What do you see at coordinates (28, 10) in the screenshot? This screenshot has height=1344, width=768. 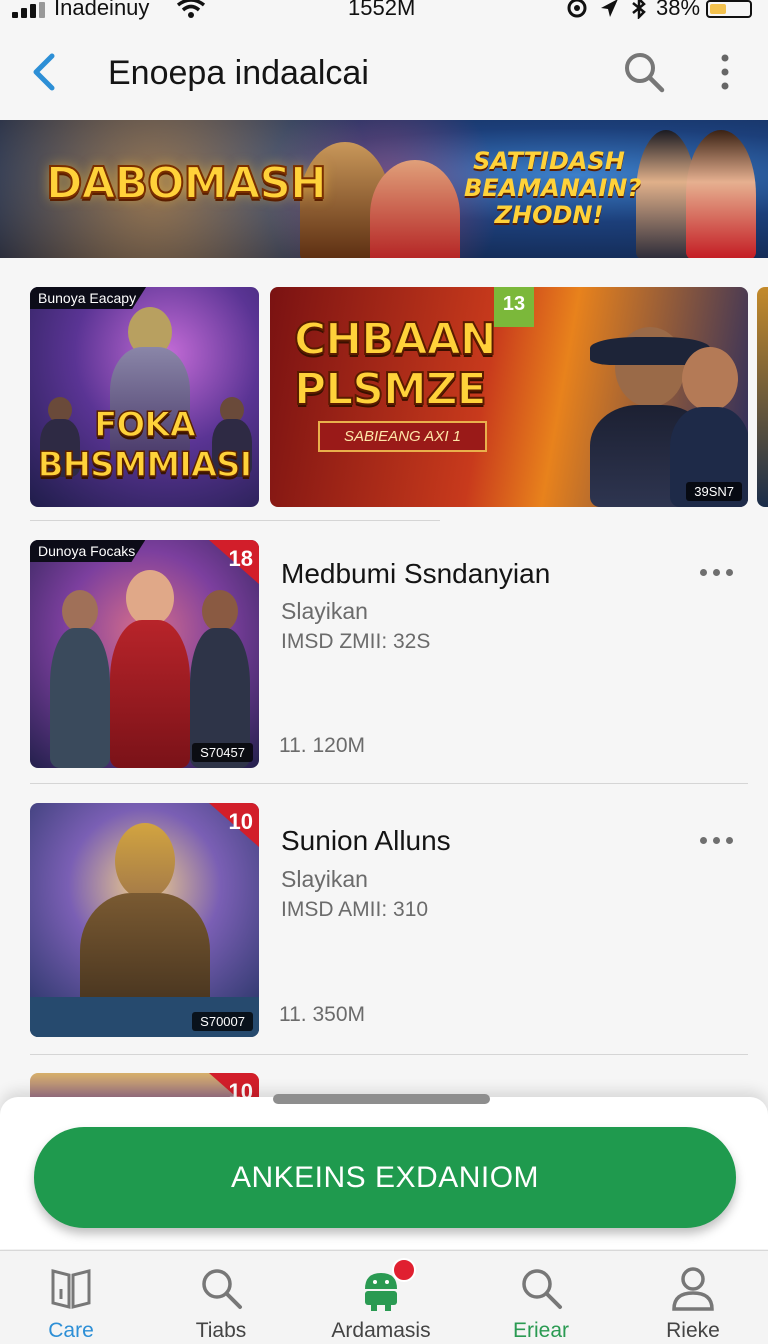 I see `signal-icon` at bounding box center [28, 10].